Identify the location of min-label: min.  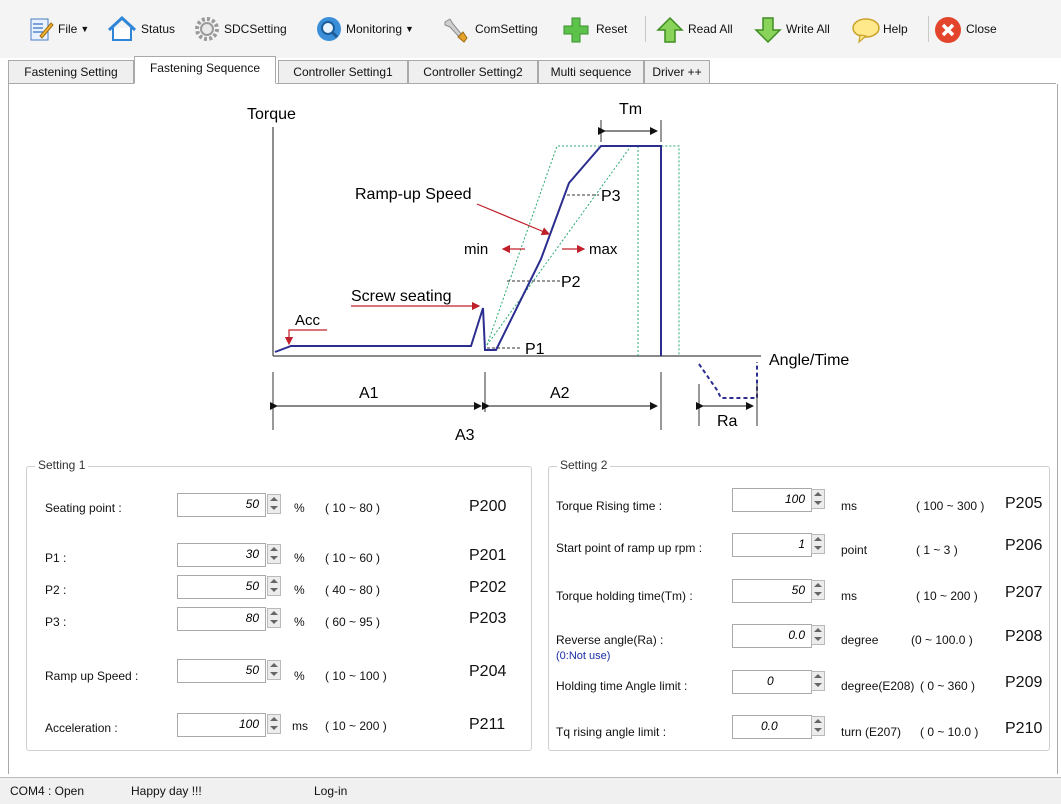
(476, 249).